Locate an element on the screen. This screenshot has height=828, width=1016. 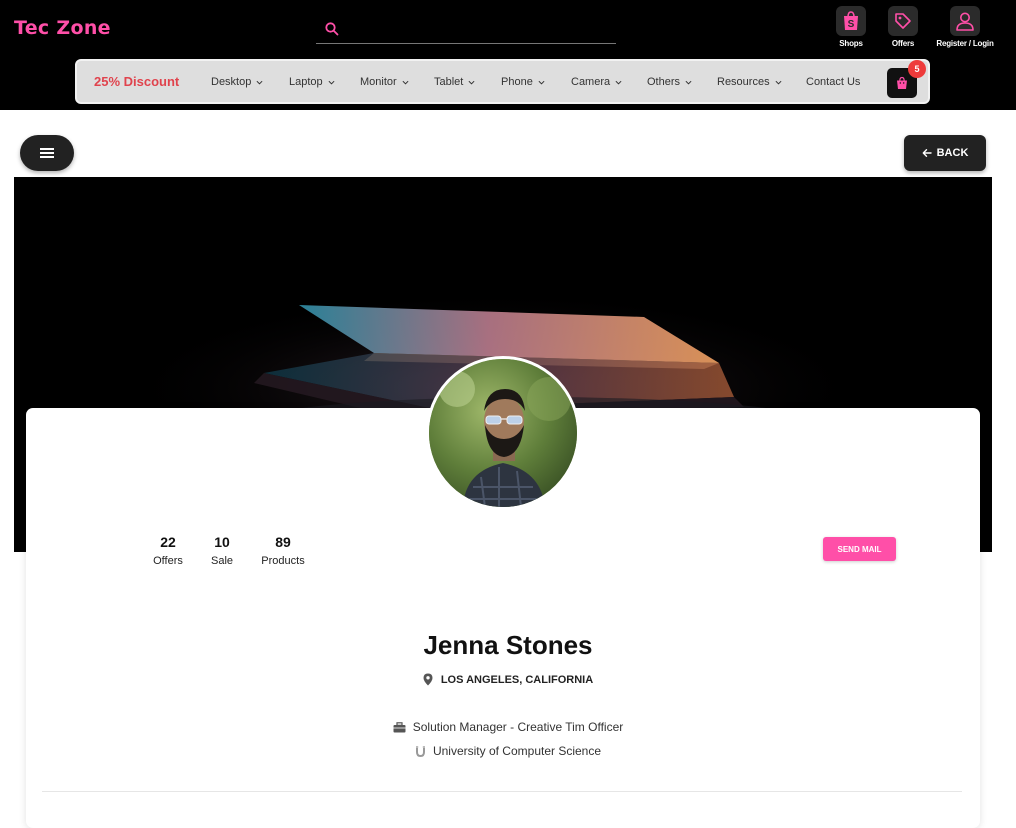
briefcase-icon is located at coordinates (399, 726).